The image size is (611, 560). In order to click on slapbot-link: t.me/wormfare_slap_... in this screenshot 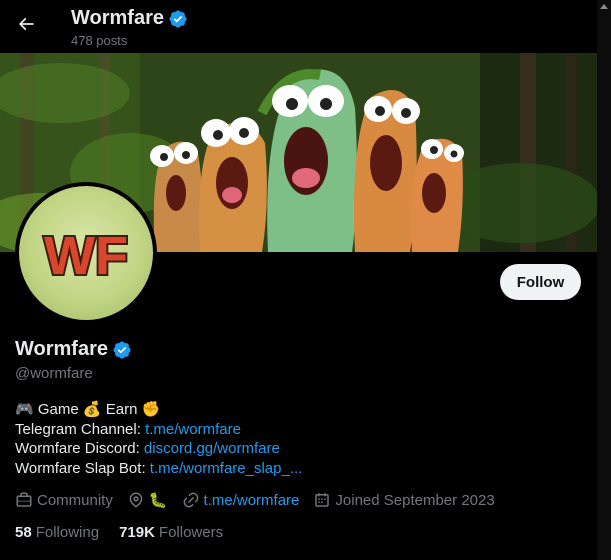, I will do `click(226, 468)`.